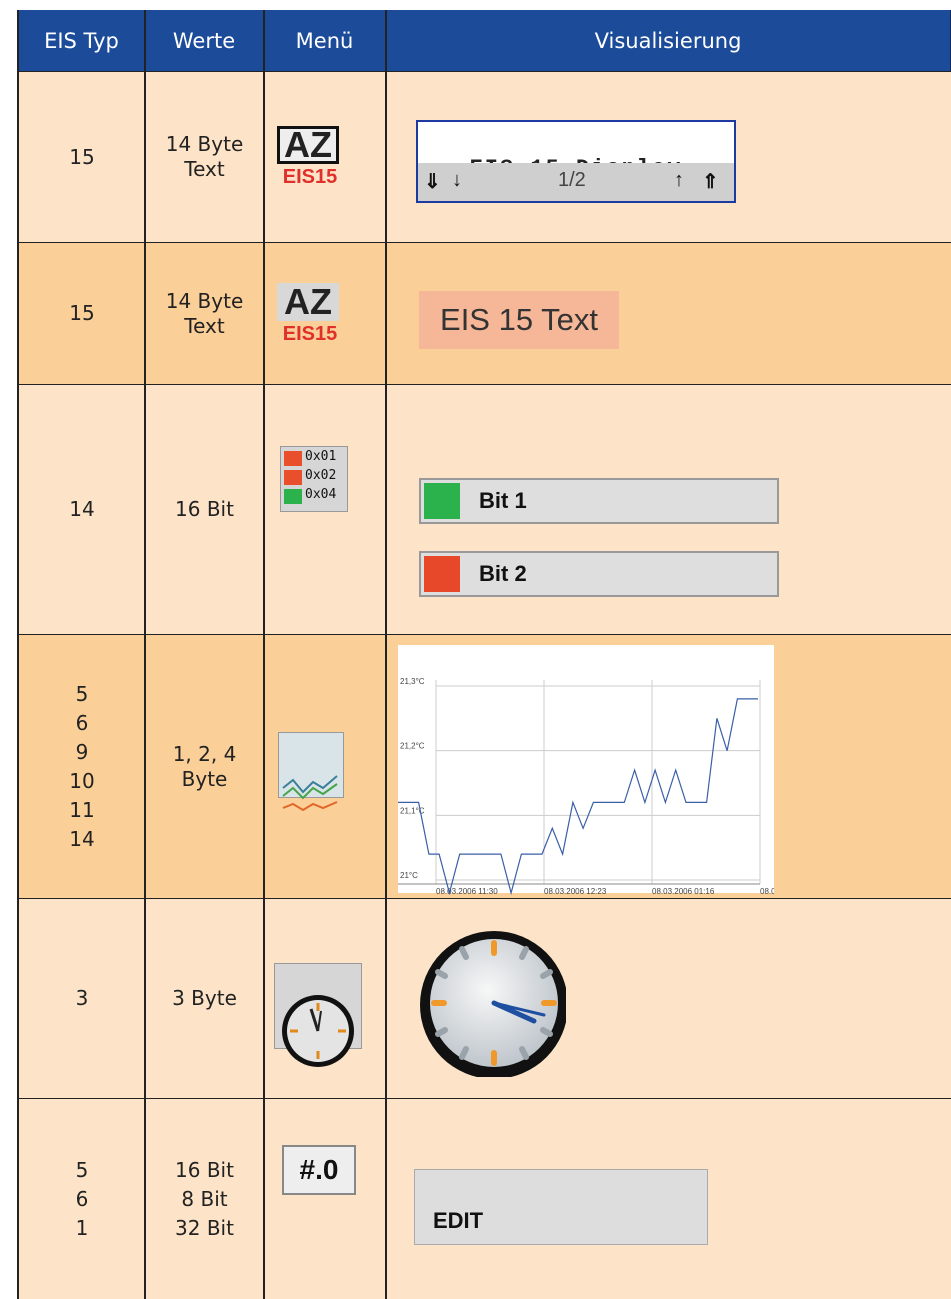  I want to click on header-menu: Menü, so click(325, 40).